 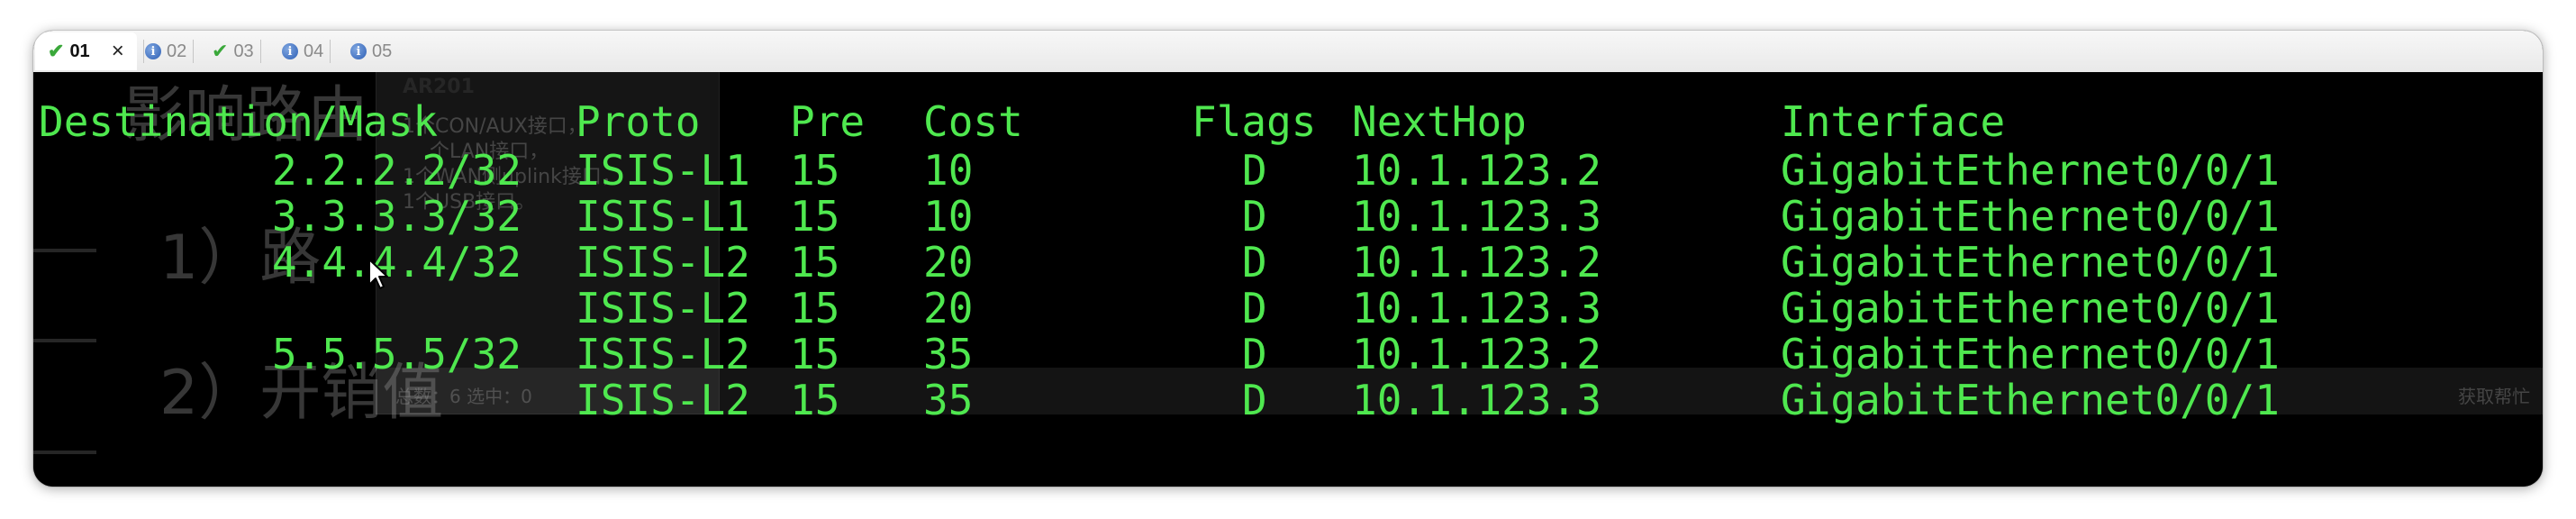 I want to click on tab-03: ✔ 03, so click(x=236, y=51).